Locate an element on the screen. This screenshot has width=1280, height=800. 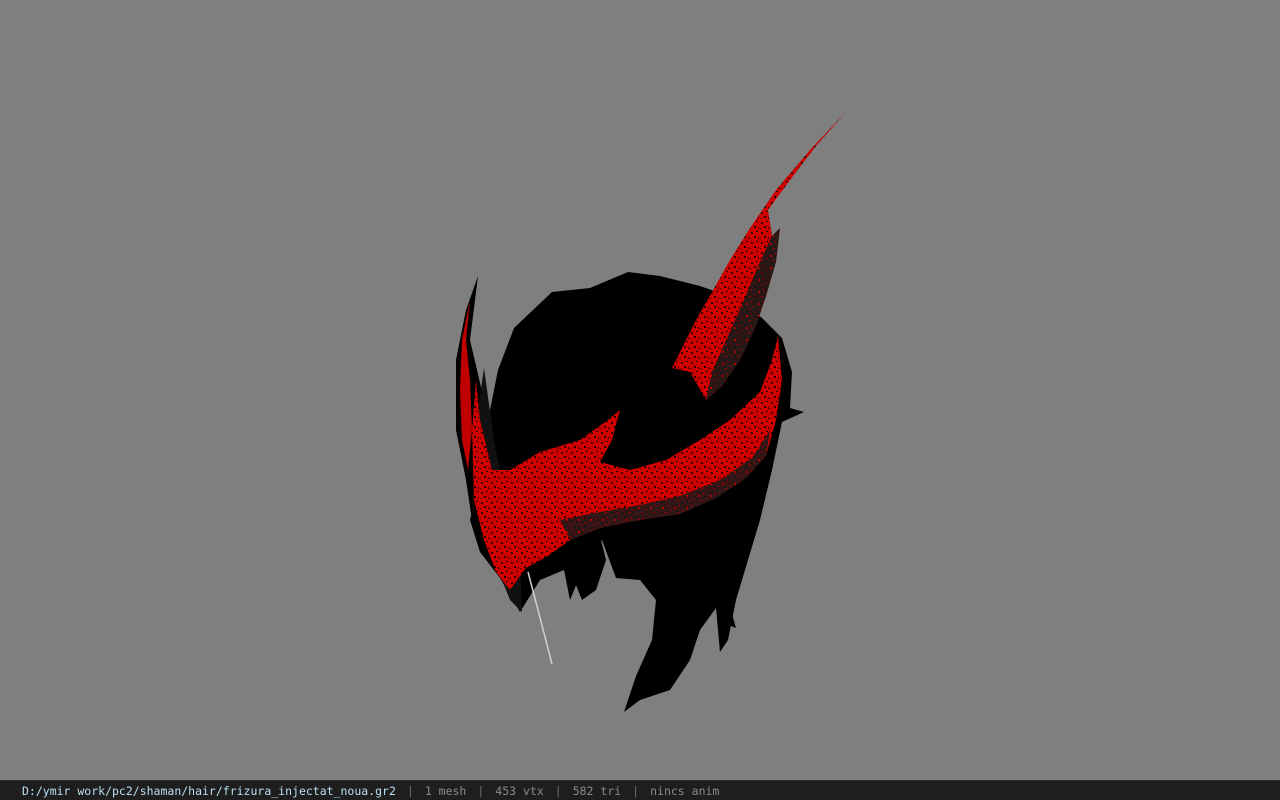
anim-status-label: nincs anim is located at coordinates (685, 790).